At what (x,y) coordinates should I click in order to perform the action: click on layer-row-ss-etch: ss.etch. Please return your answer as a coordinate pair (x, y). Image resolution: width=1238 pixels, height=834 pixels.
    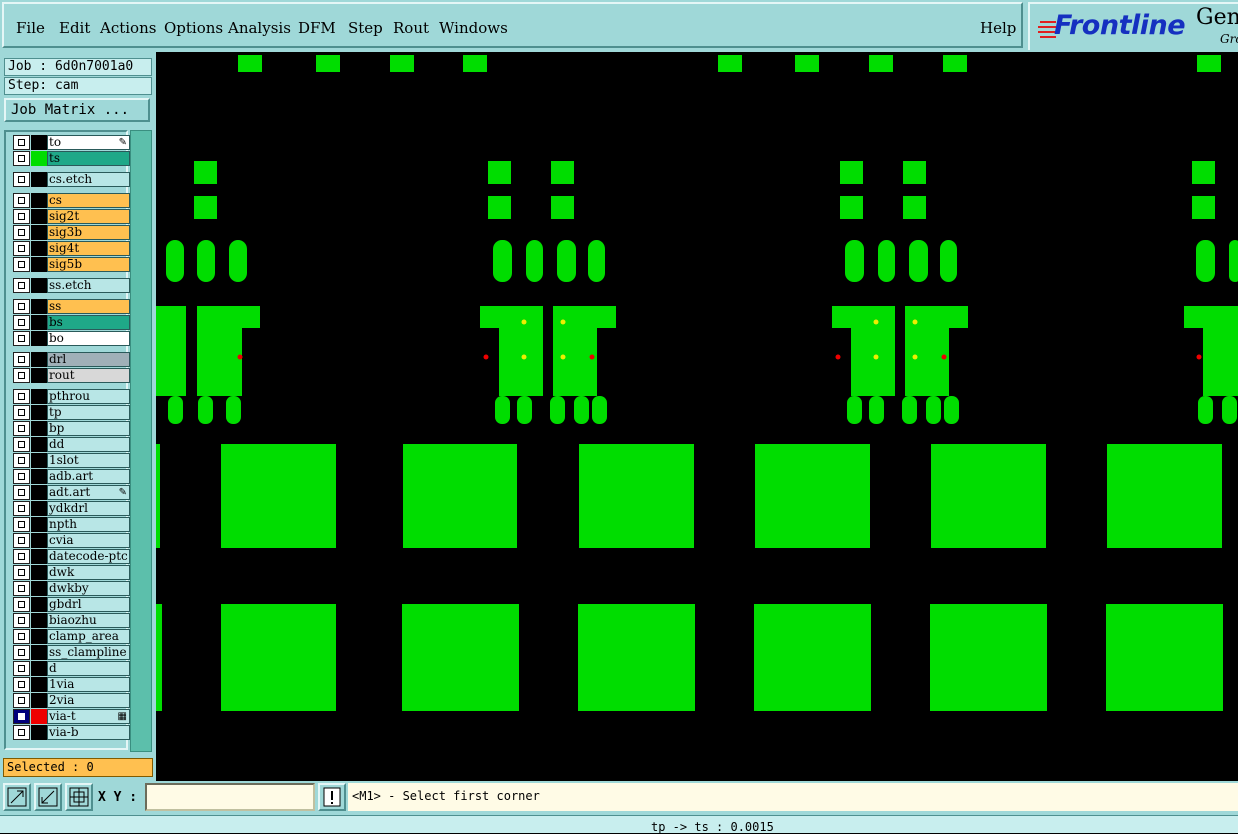
    Looking at the image, I should click on (71, 285).